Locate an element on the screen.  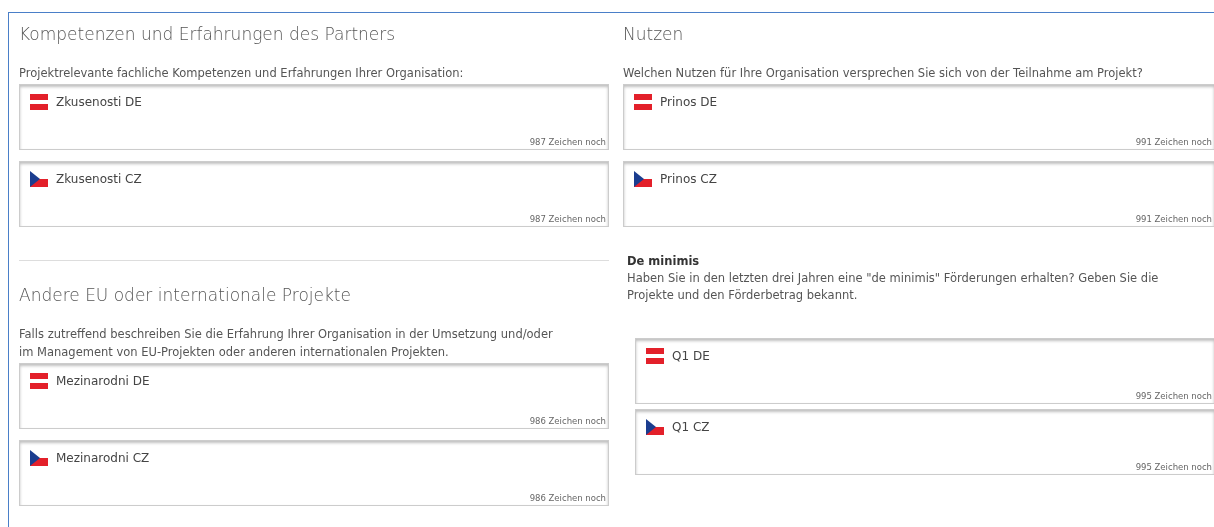
question-title: De minimis is located at coordinates (664, 261).